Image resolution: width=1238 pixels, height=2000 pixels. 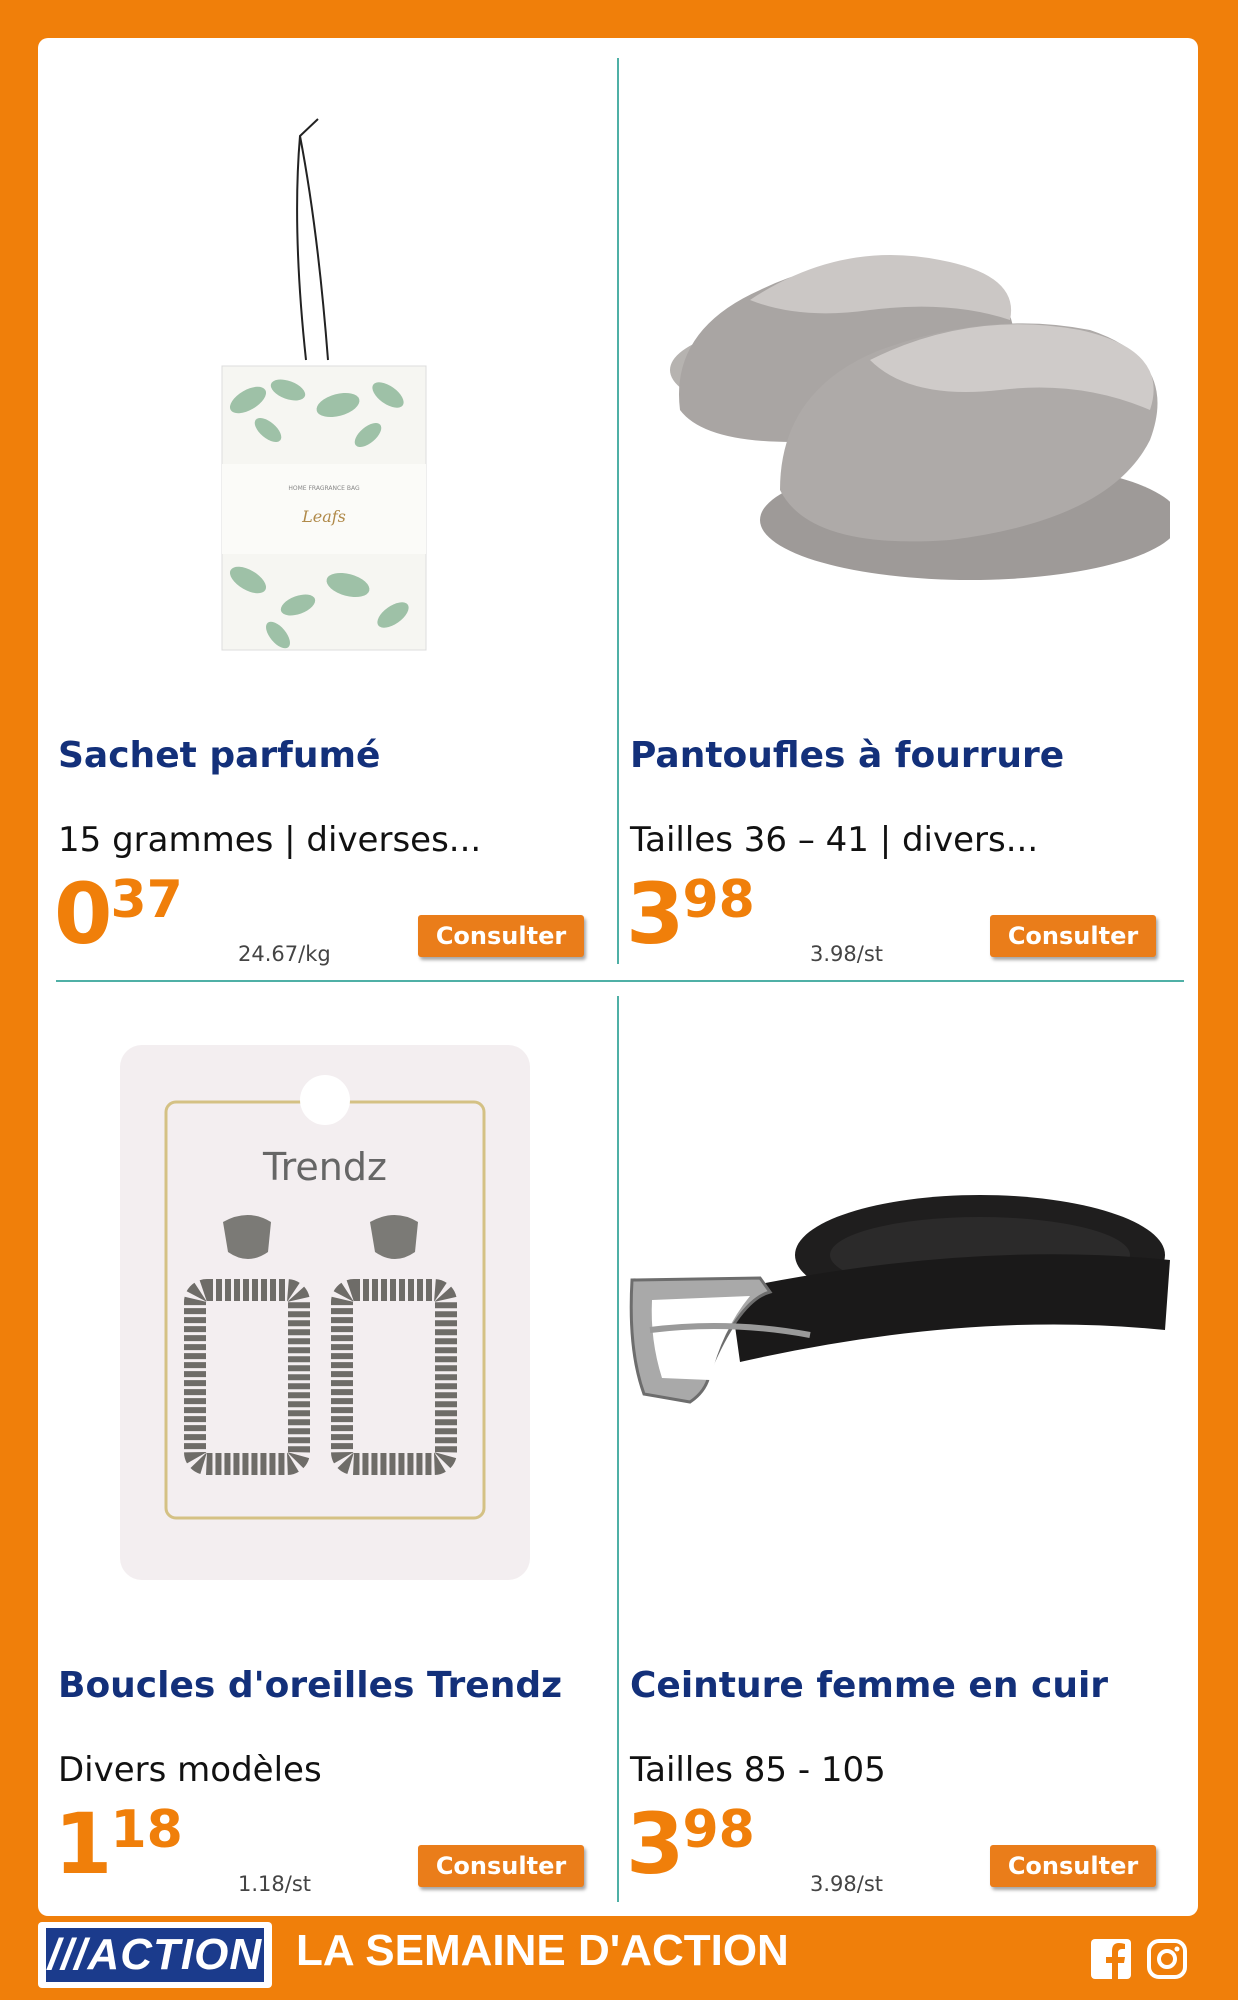 What do you see at coordinates (310, 1685) in the screenshot?
I see `product-title: Boucles d'oreilles Trendz` at bounding box center [310, 1685].